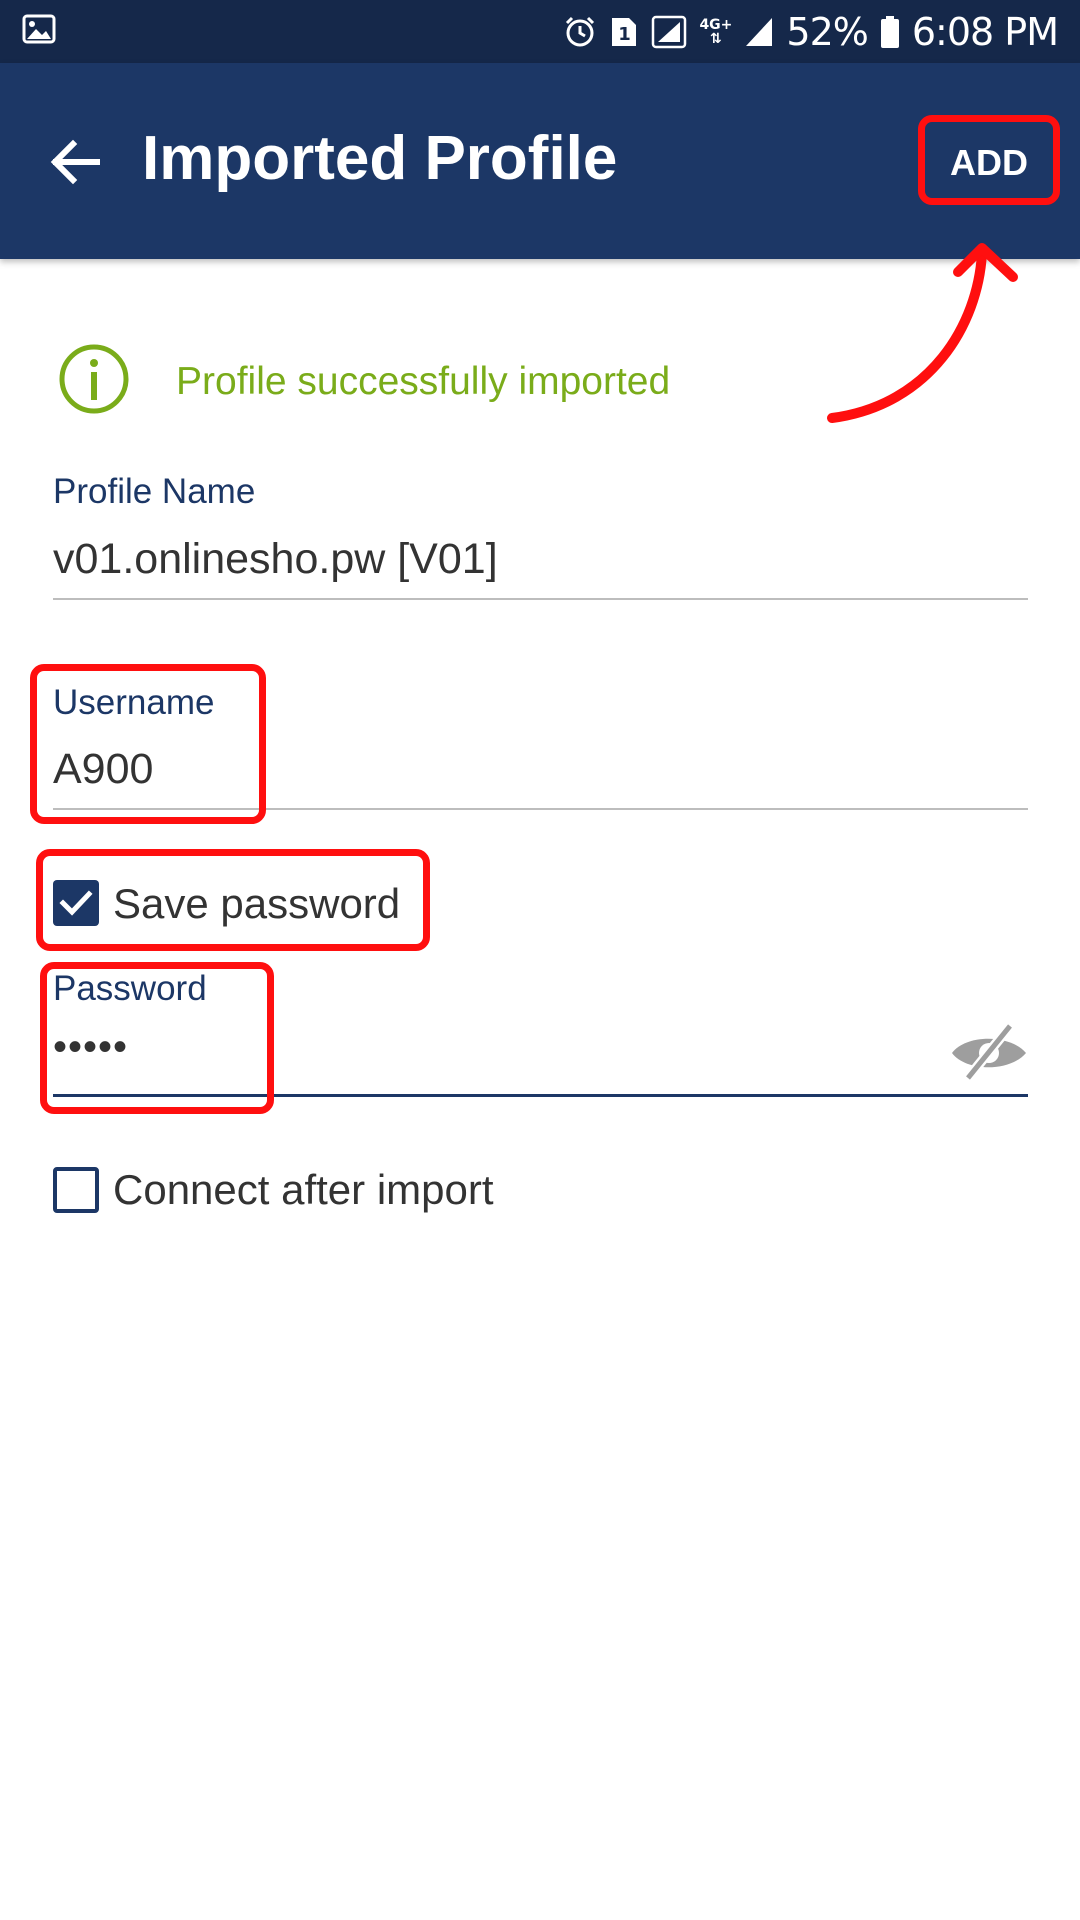  Describe the element at coordinates (540, 599) in the screenshot. I see `profile-name-underline` at that location.